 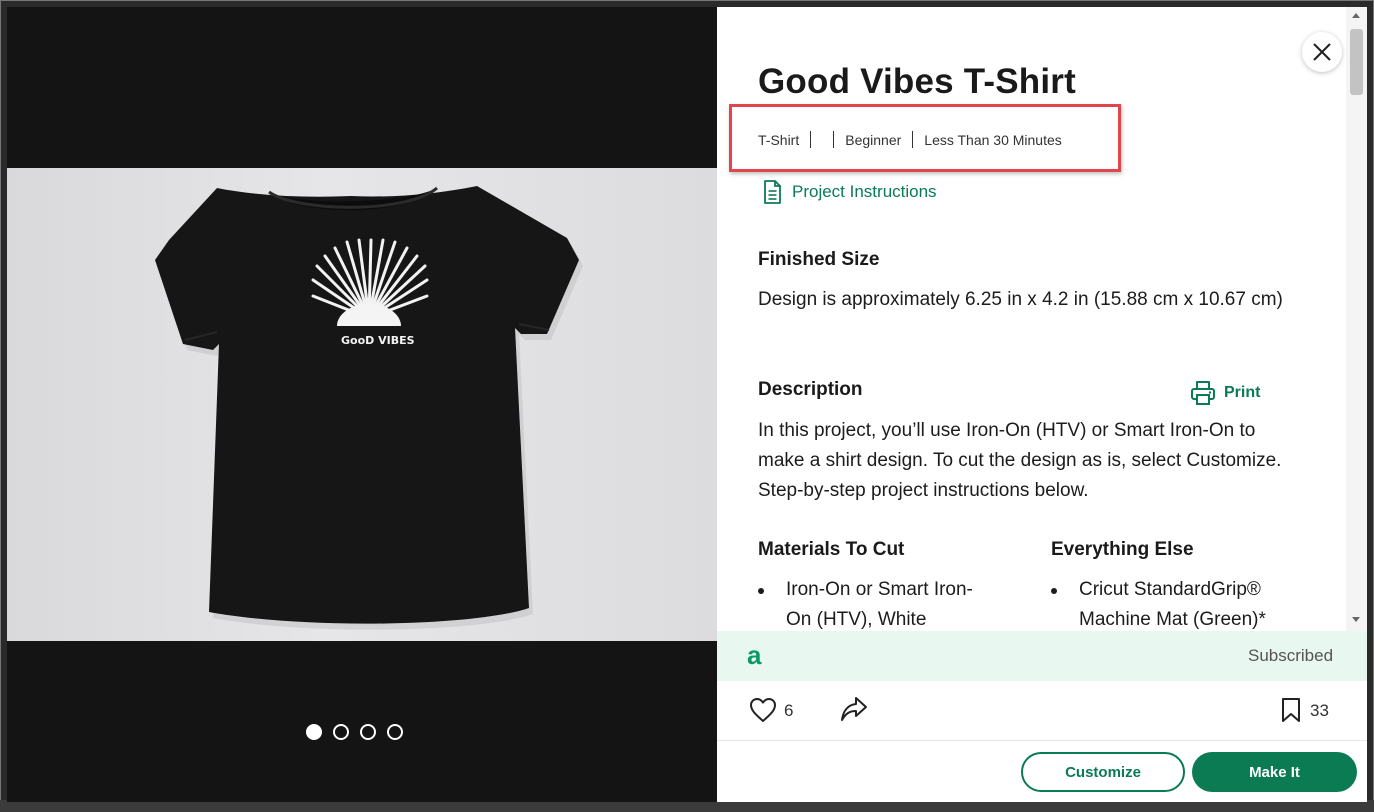 I want to click on print-button: Print, so click(x=1225, y=393).